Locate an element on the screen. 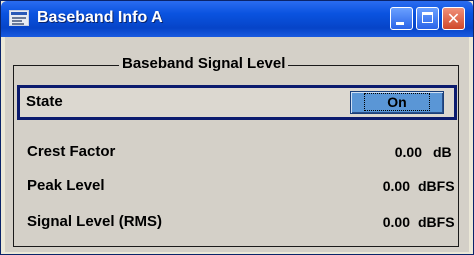 Image resolution: width=474 pixels, height=255 pixels. window-title: Baseband Info A is located at coordinates (100, 17).